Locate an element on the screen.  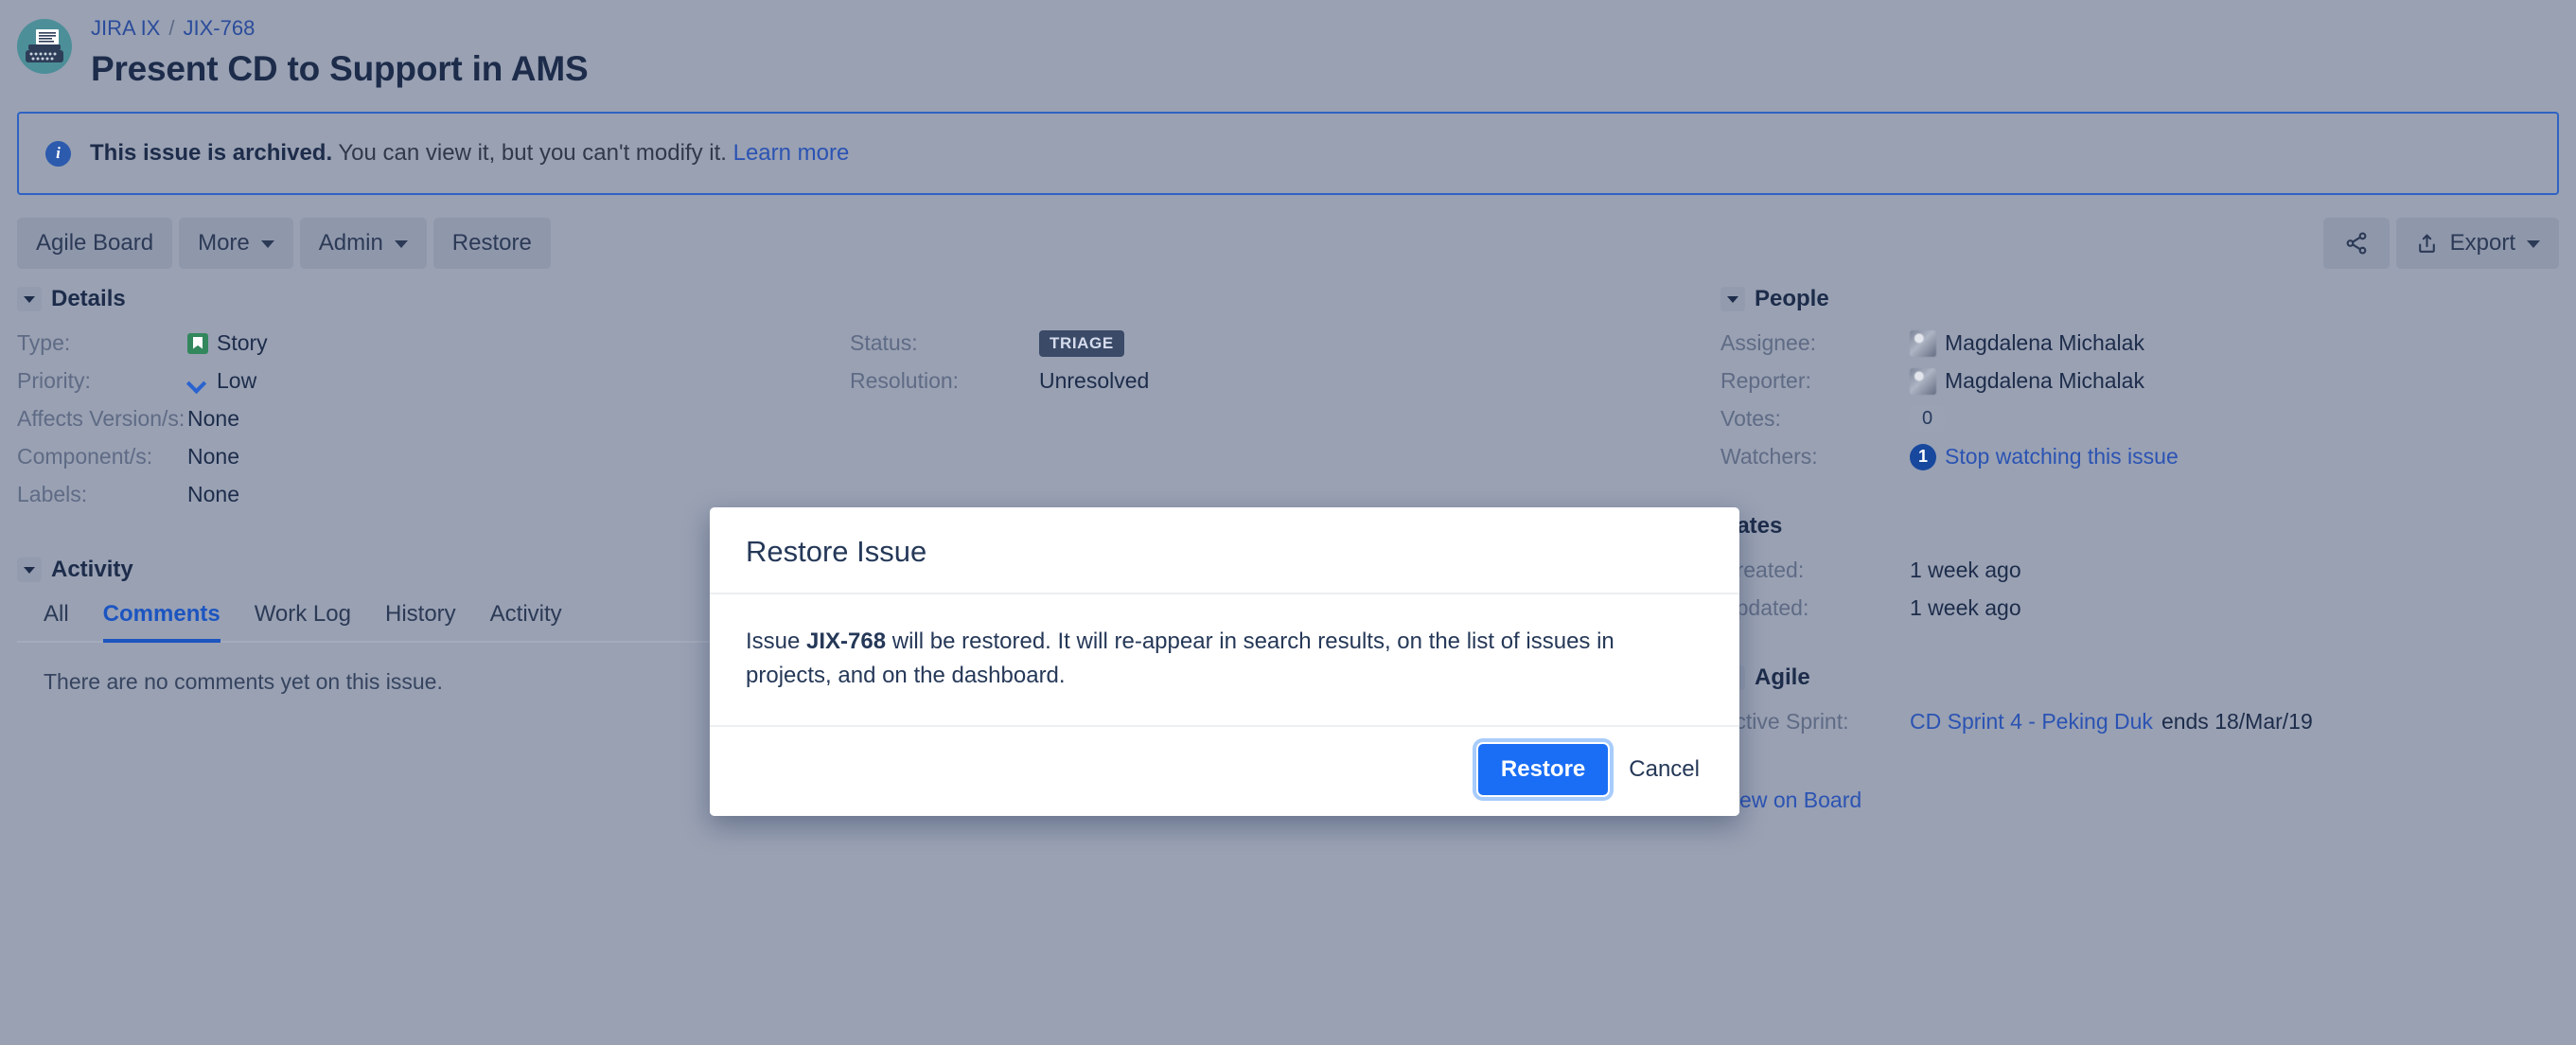
details-labels-2: Status: Resolution: is located at coordinates (944, 424).